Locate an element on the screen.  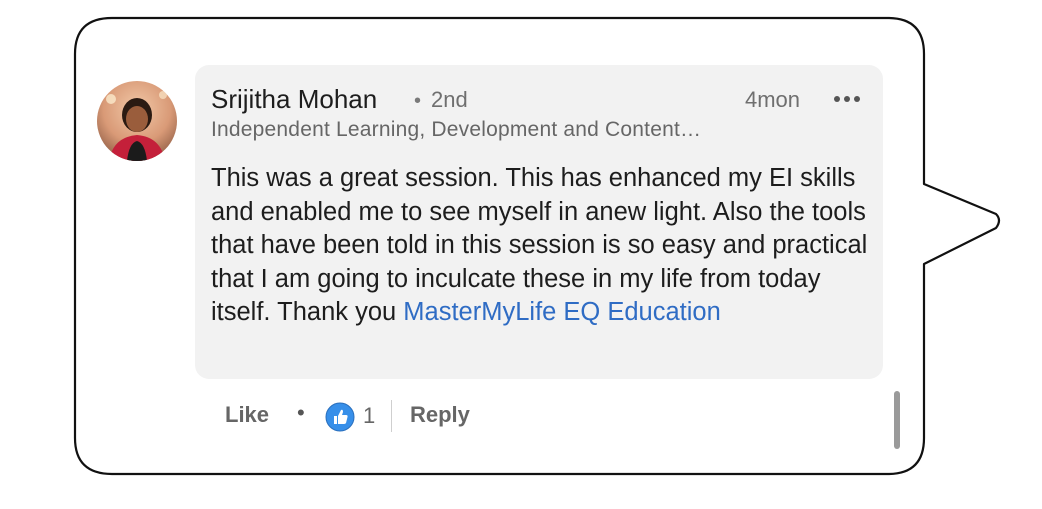
action-divider is located at coordinates (391, 416).